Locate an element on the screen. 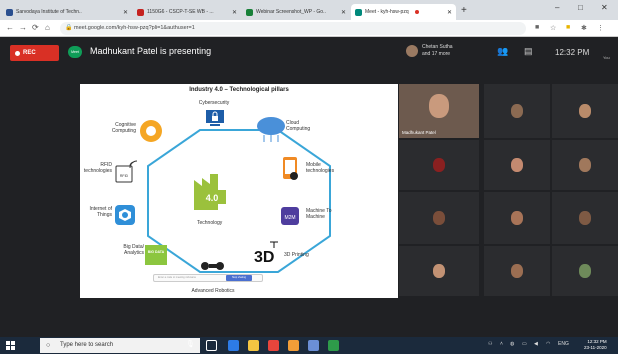 The height and width of the screenshot is (354, 618). chat-icon: ▤ is located at coordinates (528, 51).